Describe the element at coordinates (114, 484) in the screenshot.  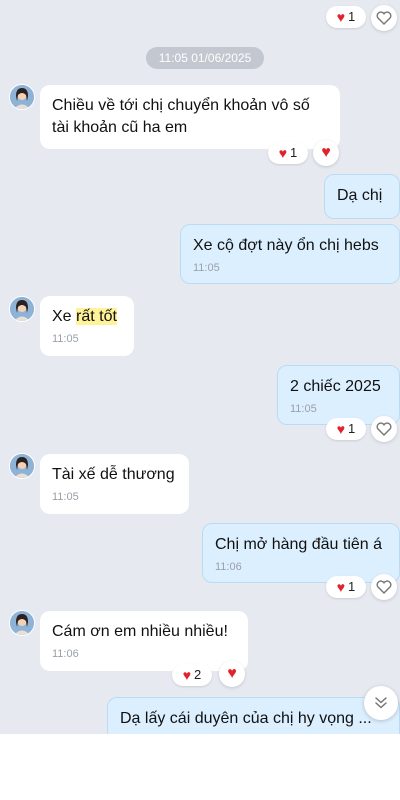
I see `message-bubble: Tài xế dễ thương 11:05` at that location.